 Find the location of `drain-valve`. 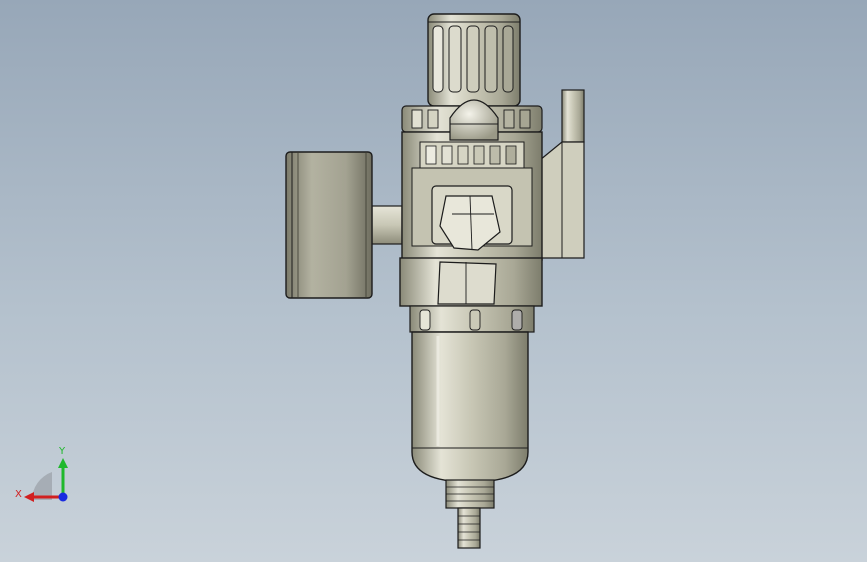

drain-valve is located at coordinates (470, 514).